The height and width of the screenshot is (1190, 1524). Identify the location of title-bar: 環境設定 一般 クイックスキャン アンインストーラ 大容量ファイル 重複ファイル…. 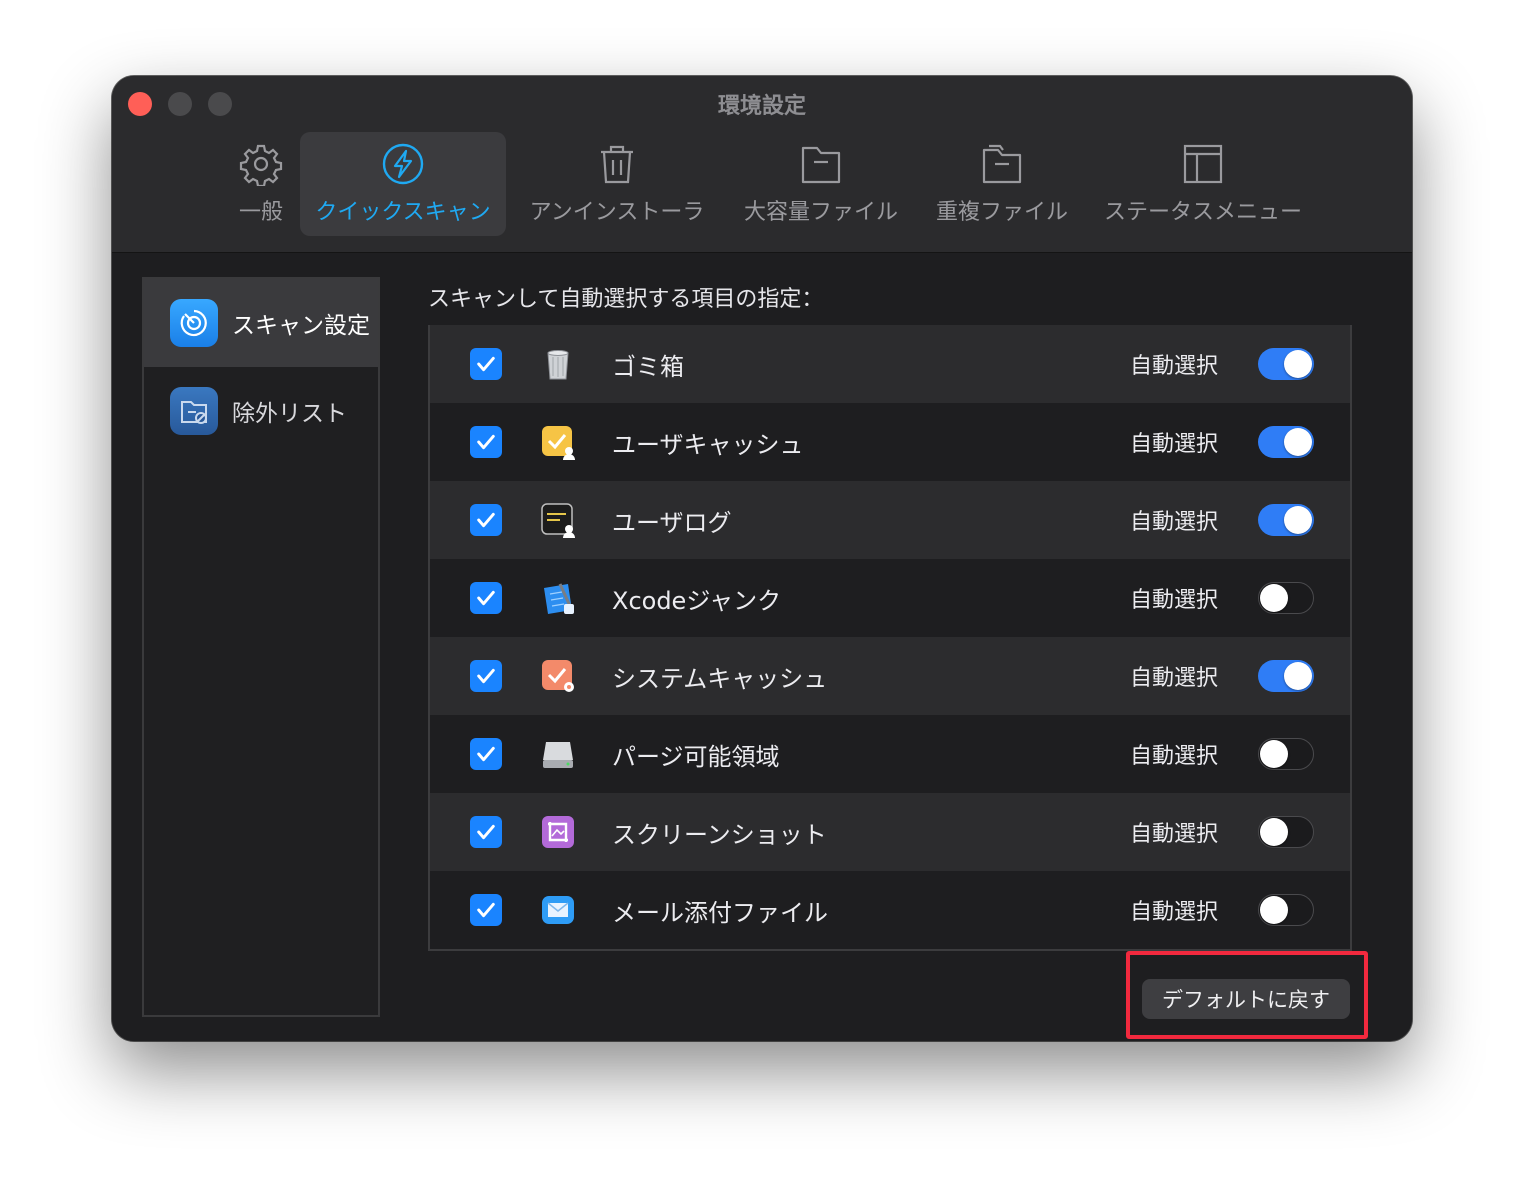
(762, 164).